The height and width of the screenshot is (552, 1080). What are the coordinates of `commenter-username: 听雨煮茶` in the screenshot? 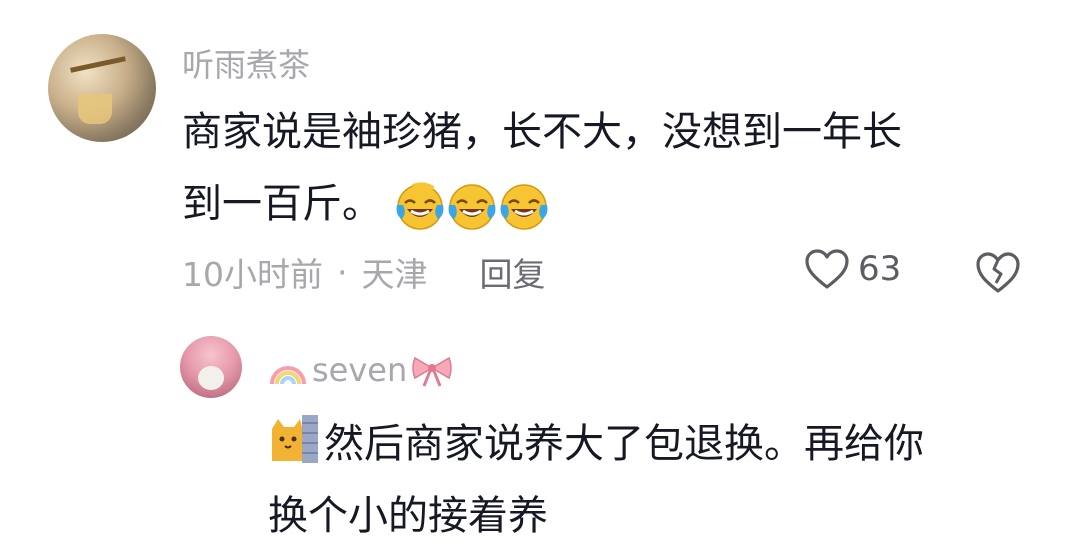 It's located at (246, 63).